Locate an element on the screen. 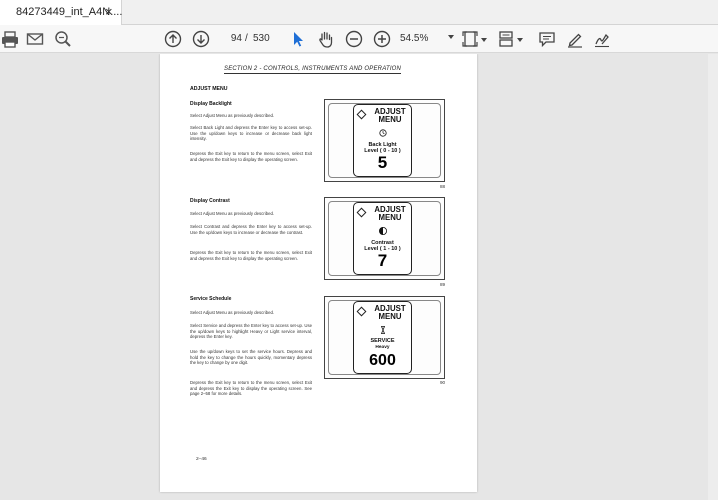 Image resolution: width=718 pixels, height=500 pixels. print-icon is located at coordinates (10, 39).